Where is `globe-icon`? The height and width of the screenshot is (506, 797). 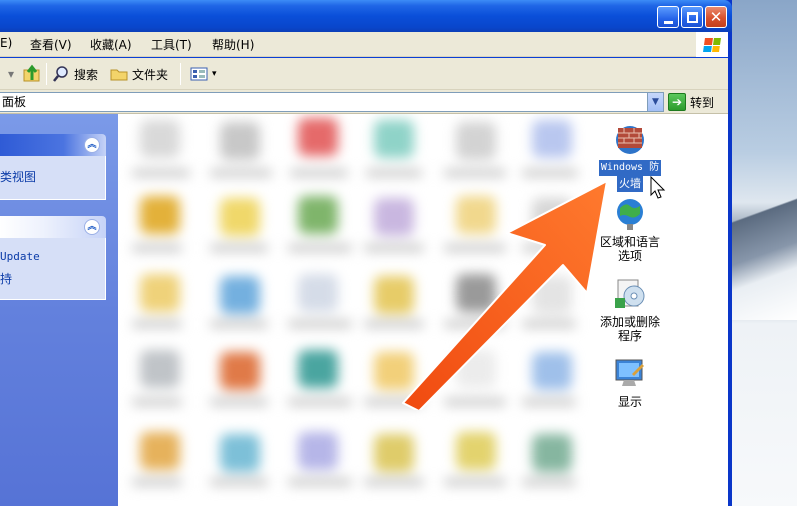 globe-icon is located at coordinates (630, 214).